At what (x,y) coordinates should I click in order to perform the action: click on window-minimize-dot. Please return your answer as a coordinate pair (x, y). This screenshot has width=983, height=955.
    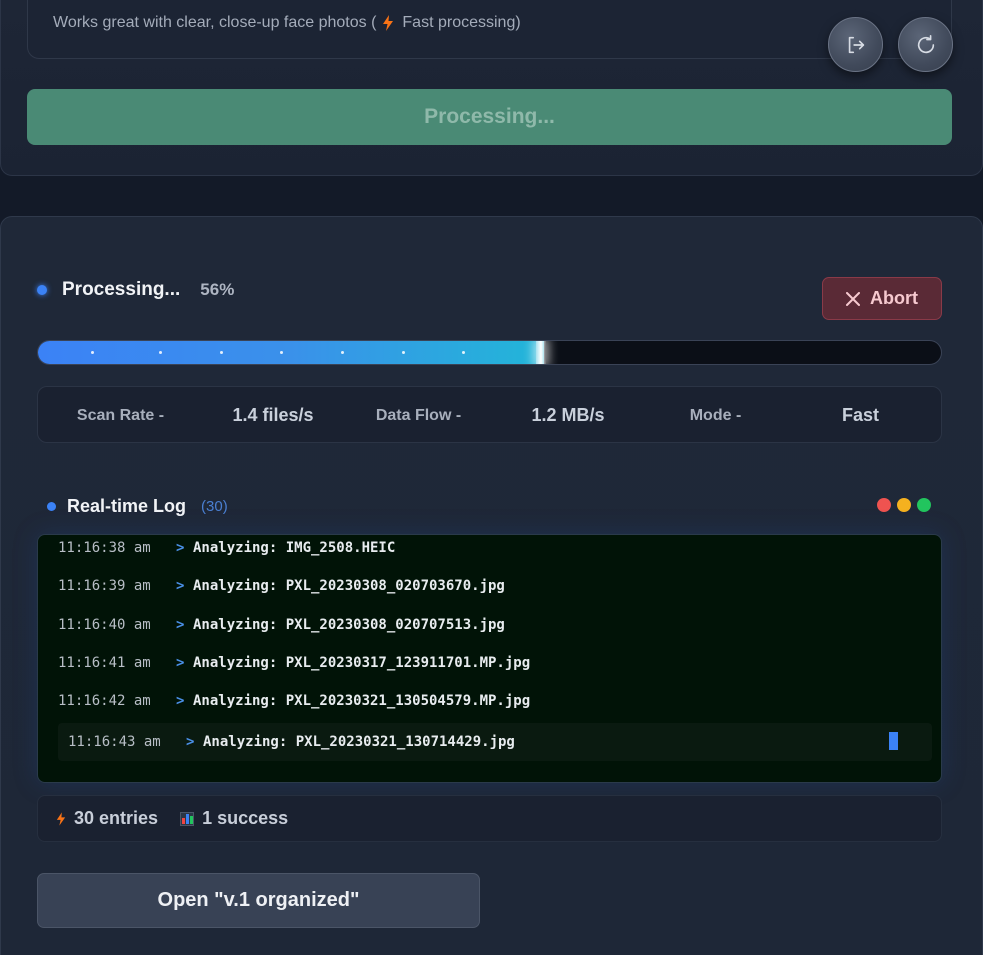
    Looking at the image, I should click on (904, 505).